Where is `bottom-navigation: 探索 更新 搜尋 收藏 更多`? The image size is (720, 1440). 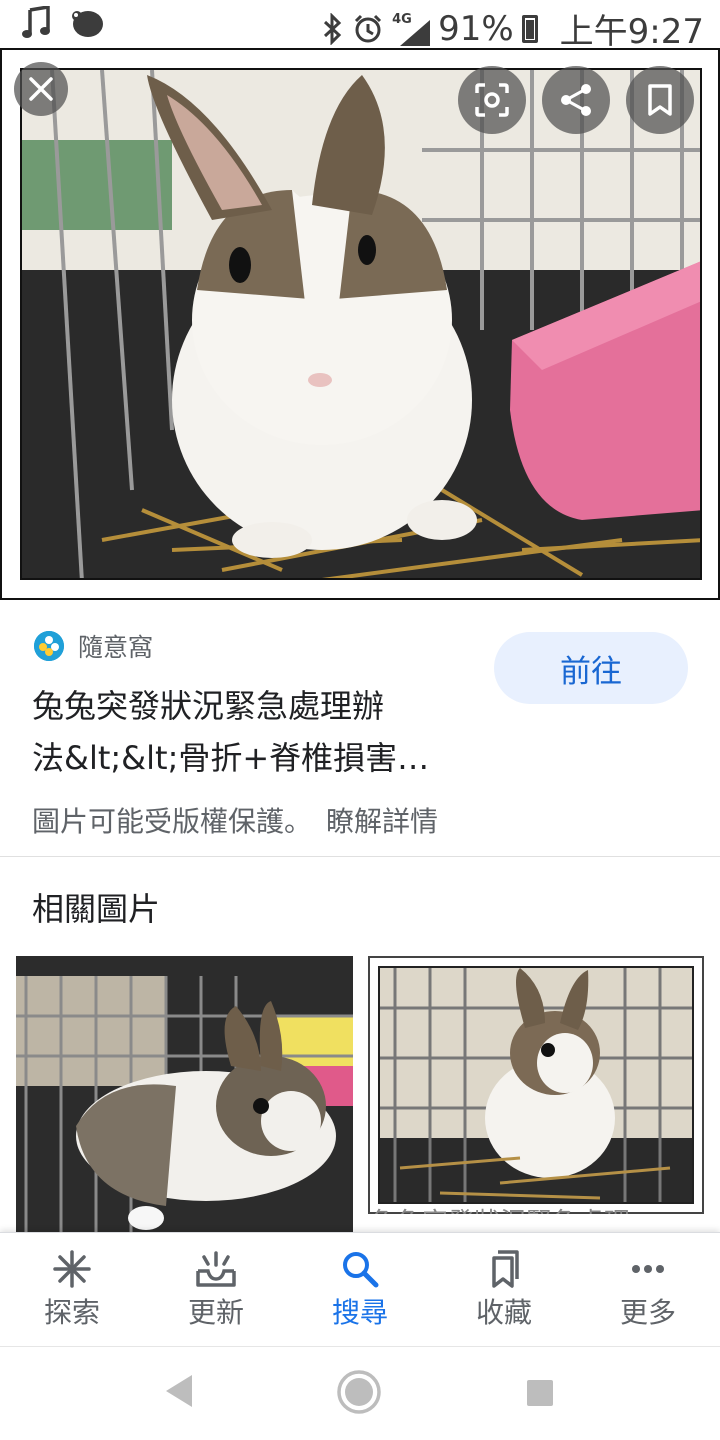
bottom-navigation: 探索 更新 搜尋 收藏 更多 is located at coordinates (360, 1289).